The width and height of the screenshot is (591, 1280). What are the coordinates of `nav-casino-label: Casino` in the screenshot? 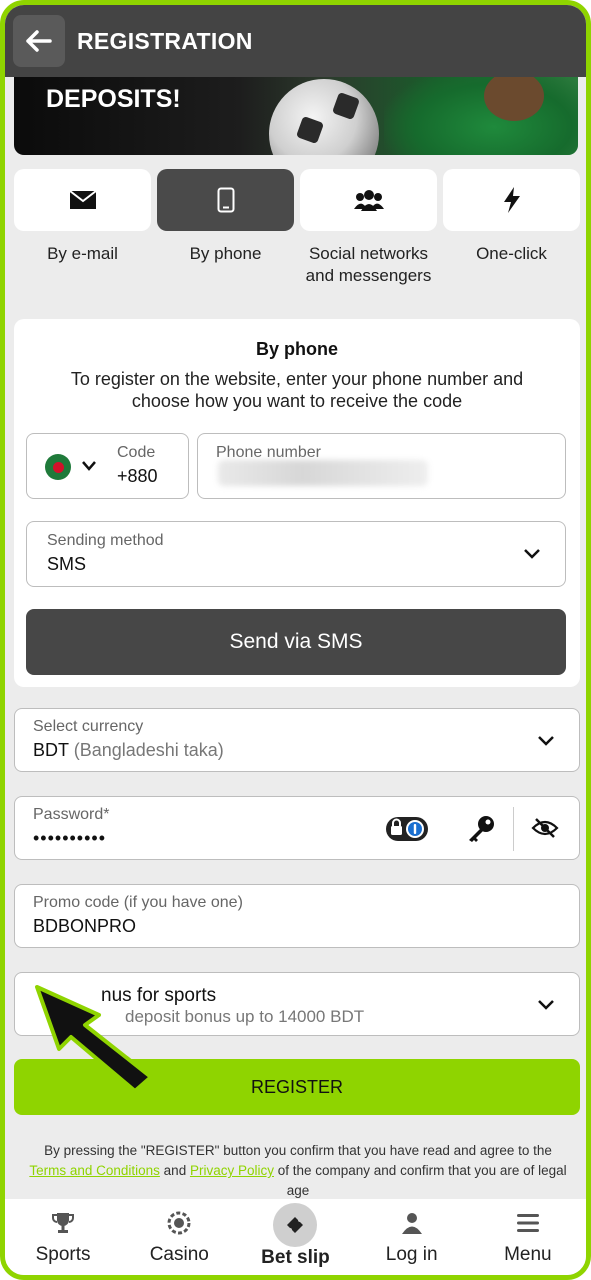 It's located at (179, 1254).